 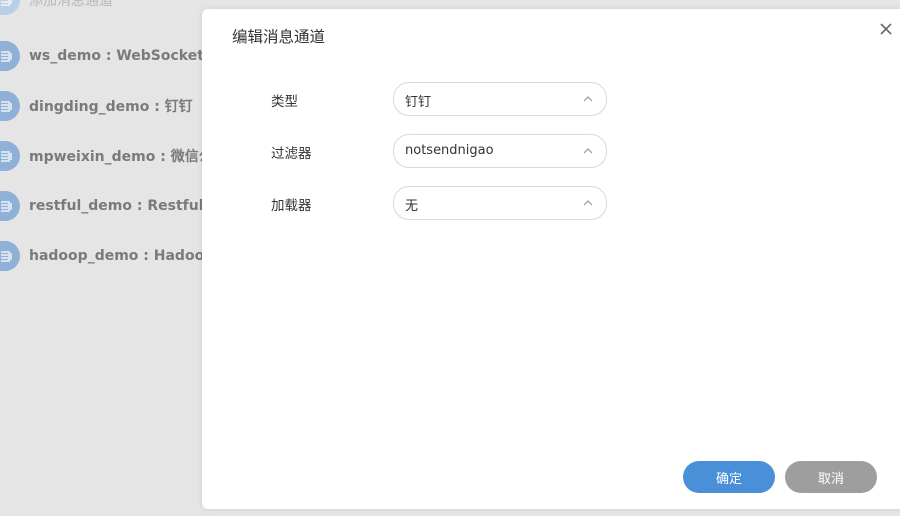 I want to click on form-row-type: 类型 钉钉, so click(x=551, y=99).